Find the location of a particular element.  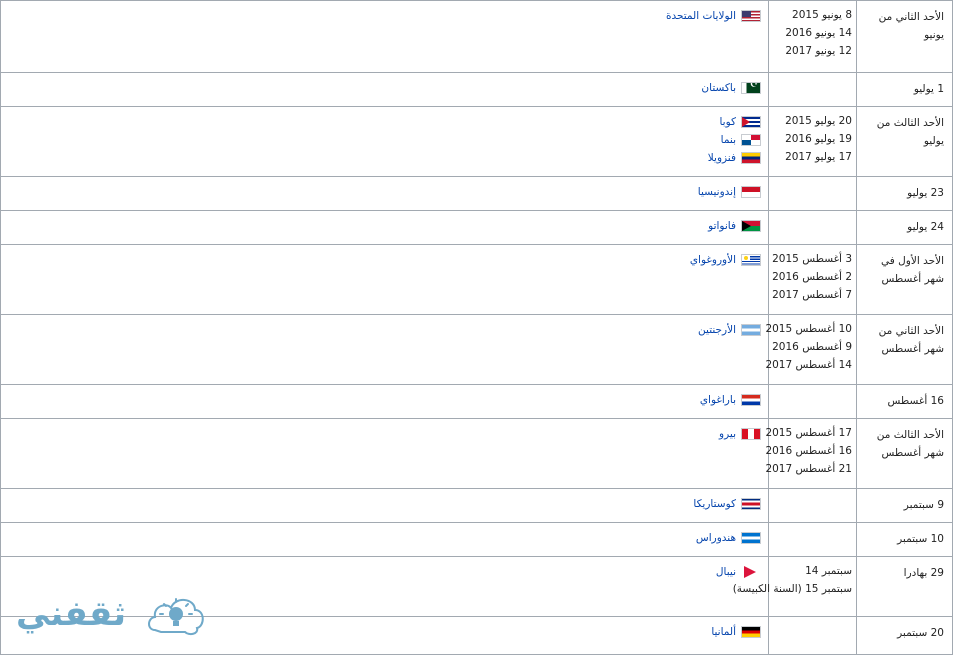

holiday-day-text: 29 بهادرا is located at coordinates (923, 573).